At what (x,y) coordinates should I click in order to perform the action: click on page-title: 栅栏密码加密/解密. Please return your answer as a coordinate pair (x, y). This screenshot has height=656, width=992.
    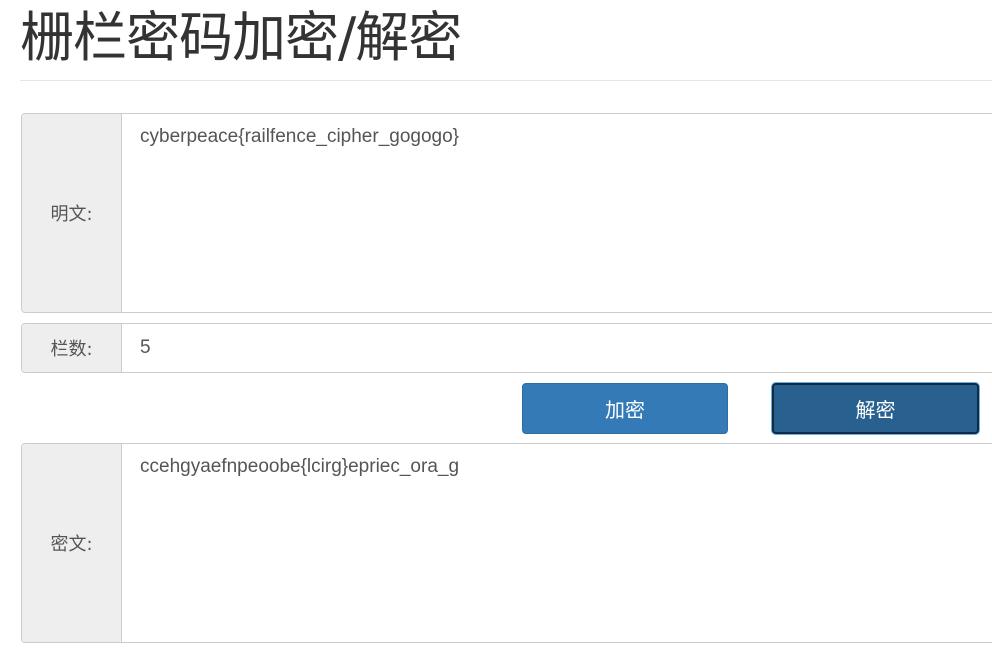
    Looking at the image, I should click on (241, 37).